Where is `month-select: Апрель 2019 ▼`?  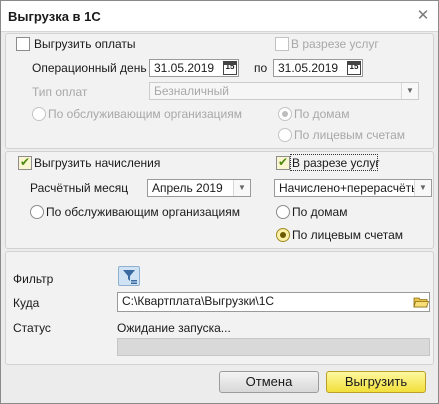
month-select: Апрель 2019 ▼ is located at coordinates (199, 188).